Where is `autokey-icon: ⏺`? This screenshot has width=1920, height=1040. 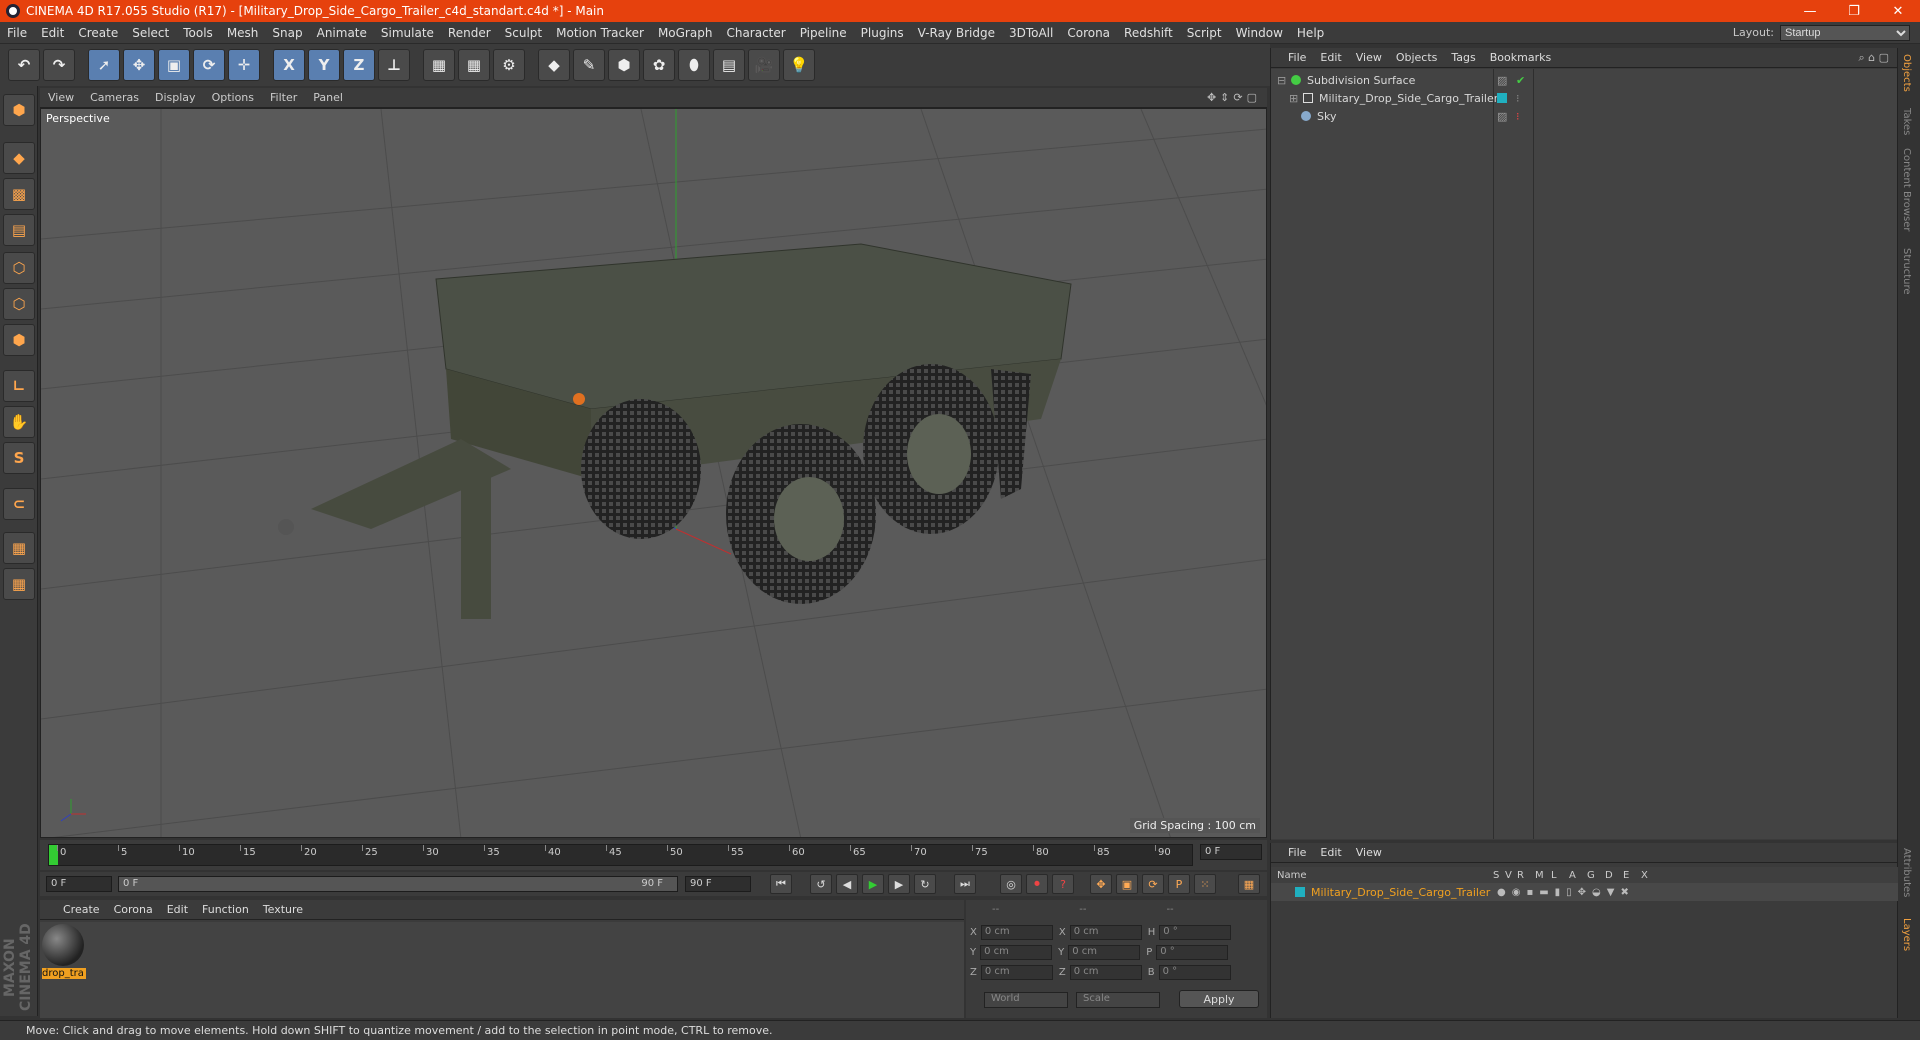 autokey-icon: ⏺ is located at coordinates (1037, 884).